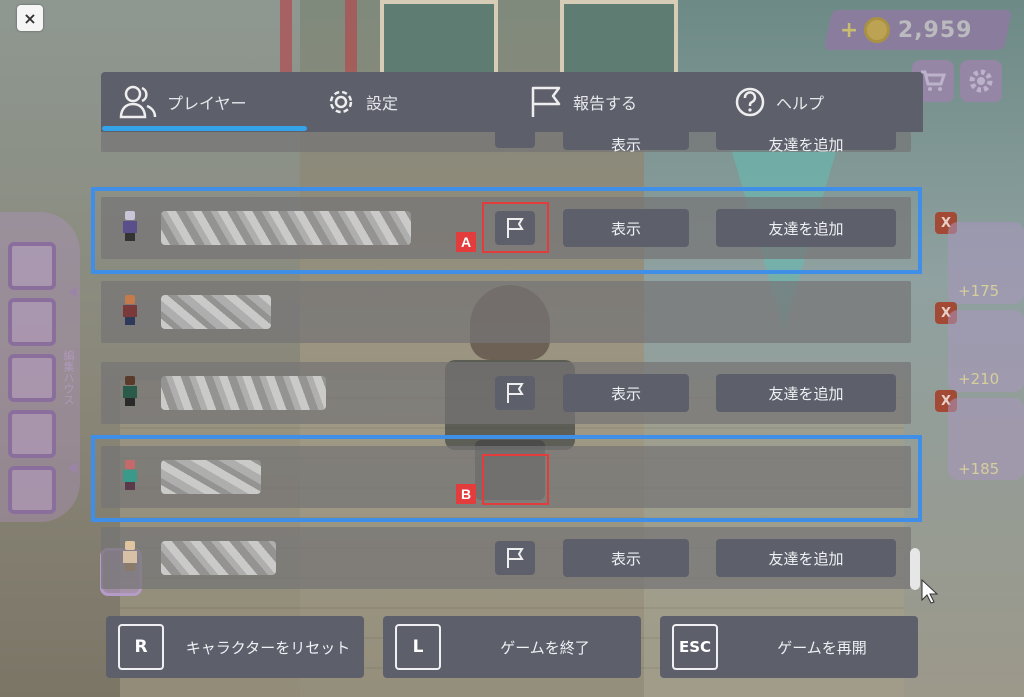 This screenshot has height=697, width=1024. I want to click on tab-players: プレイヤー, so click(183, 102).